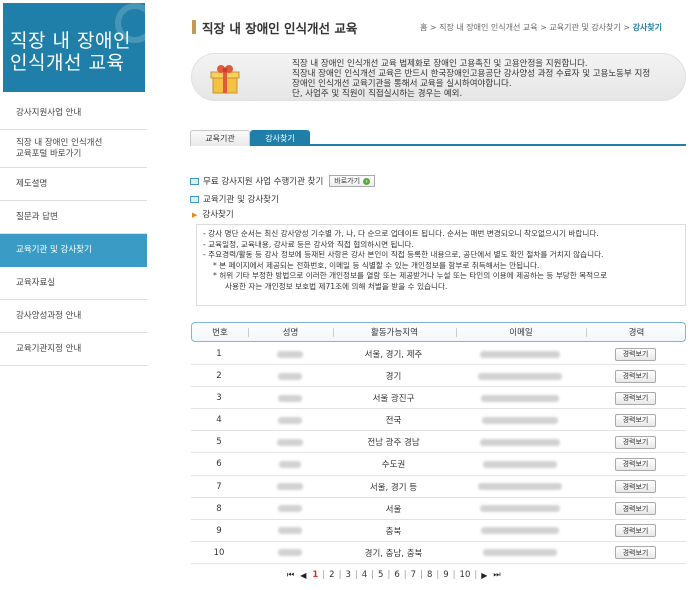 The image size is (690, 590). I want to click on prev-page-icon: ◀, so click(303, 575).